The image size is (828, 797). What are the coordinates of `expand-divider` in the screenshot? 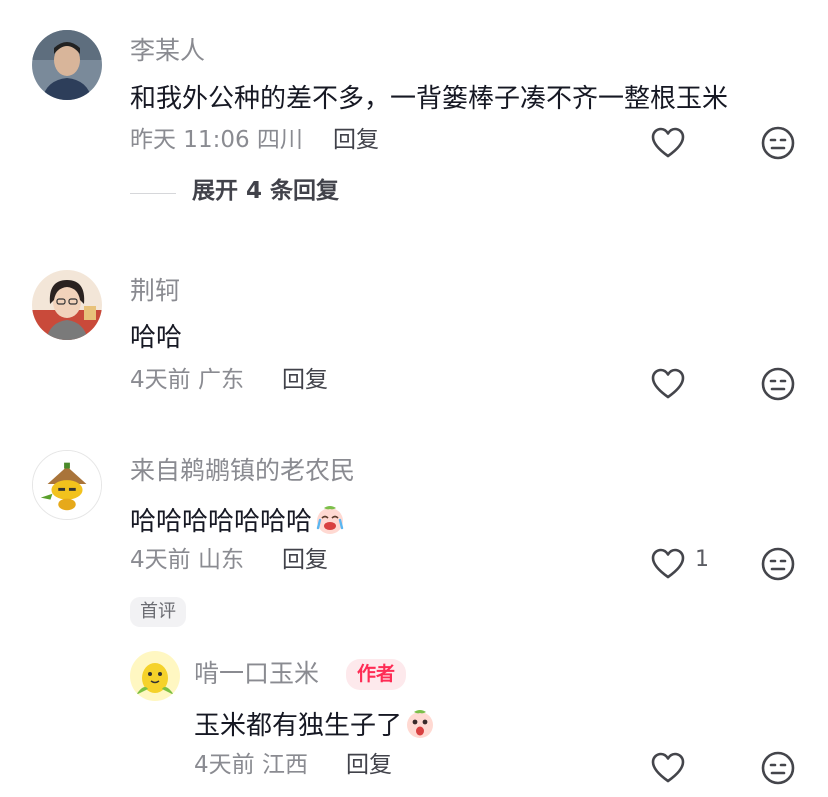 It's located at (153, 193).